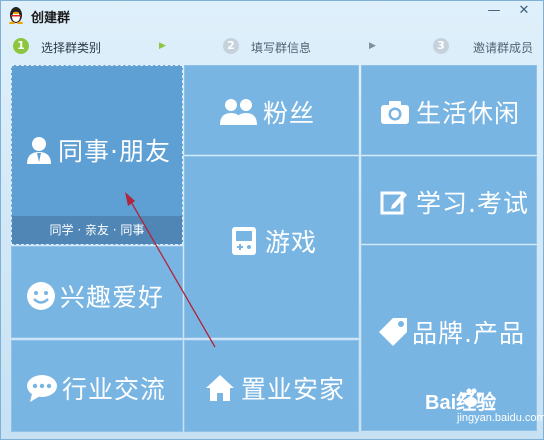  What do you see at coordinates (16, 15) in the screenshot?
I see `qq-penguin-icon` at bounding box center [16, 15].